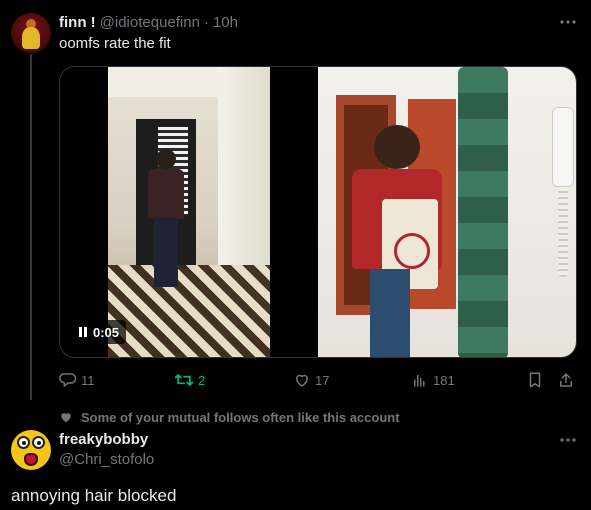  I want to click on tiled-floor, so click(189, 311).